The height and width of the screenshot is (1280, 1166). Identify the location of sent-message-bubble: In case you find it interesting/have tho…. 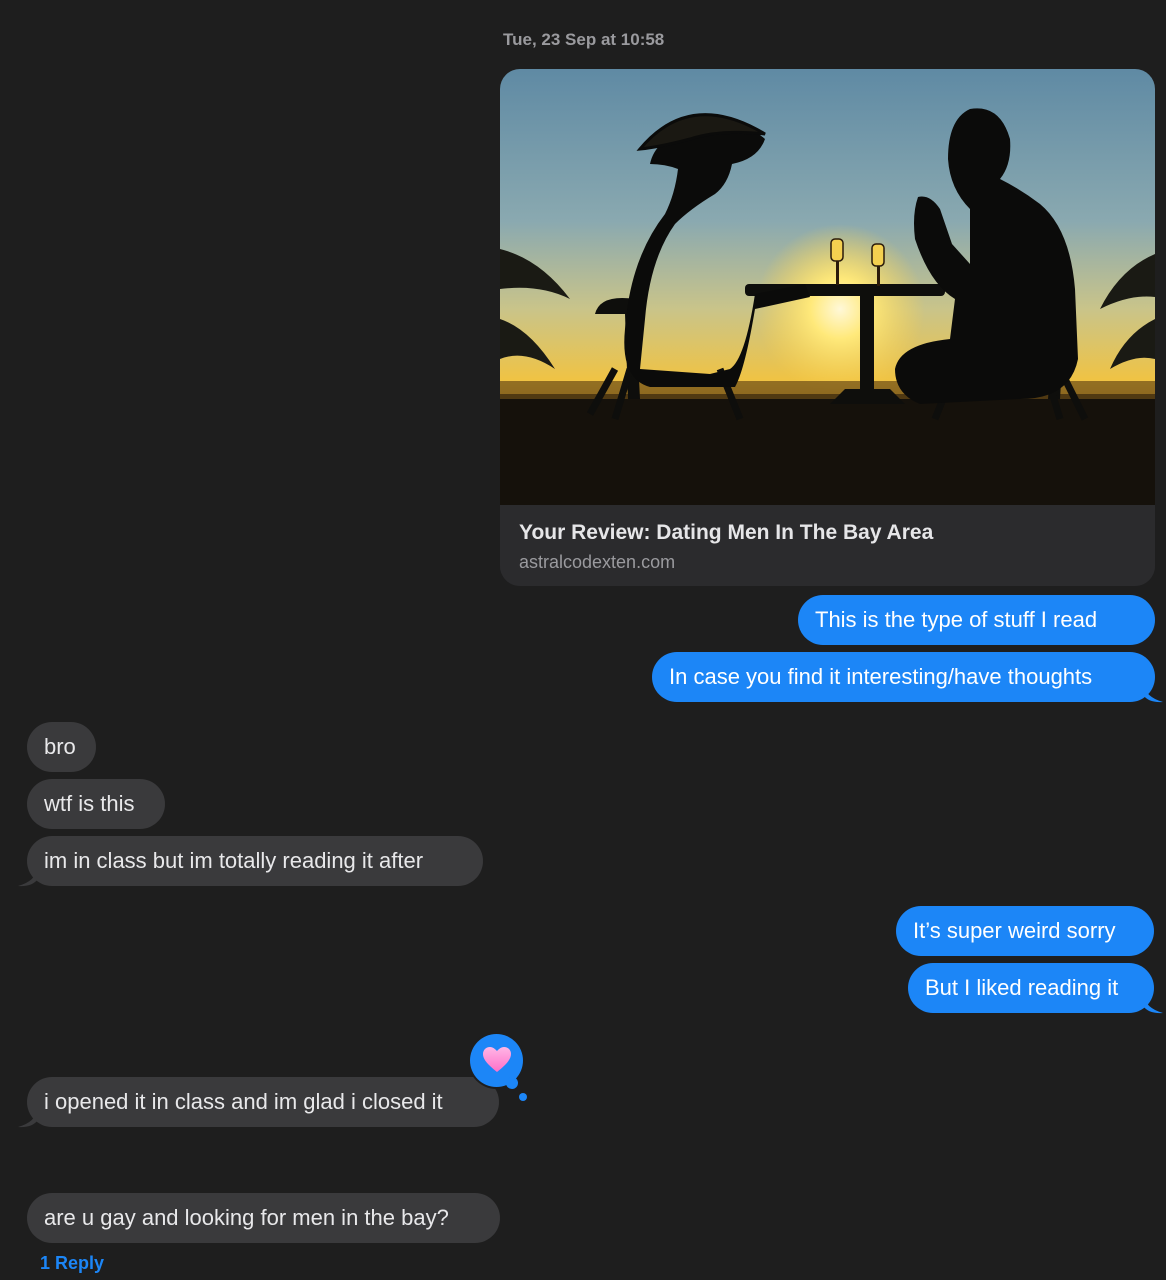
(903, 677).